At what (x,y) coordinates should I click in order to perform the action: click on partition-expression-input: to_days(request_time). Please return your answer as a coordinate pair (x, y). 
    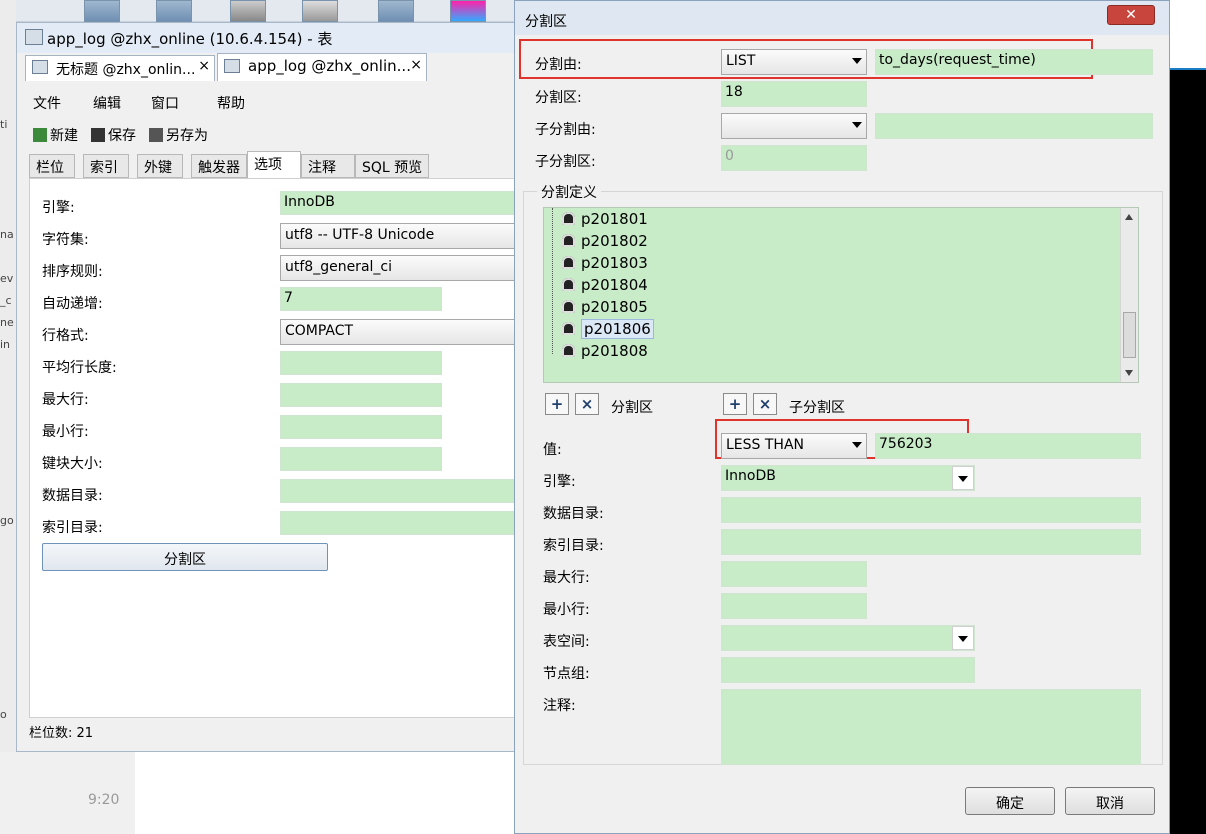
    Looking at the image, I should click on (1014, 62).